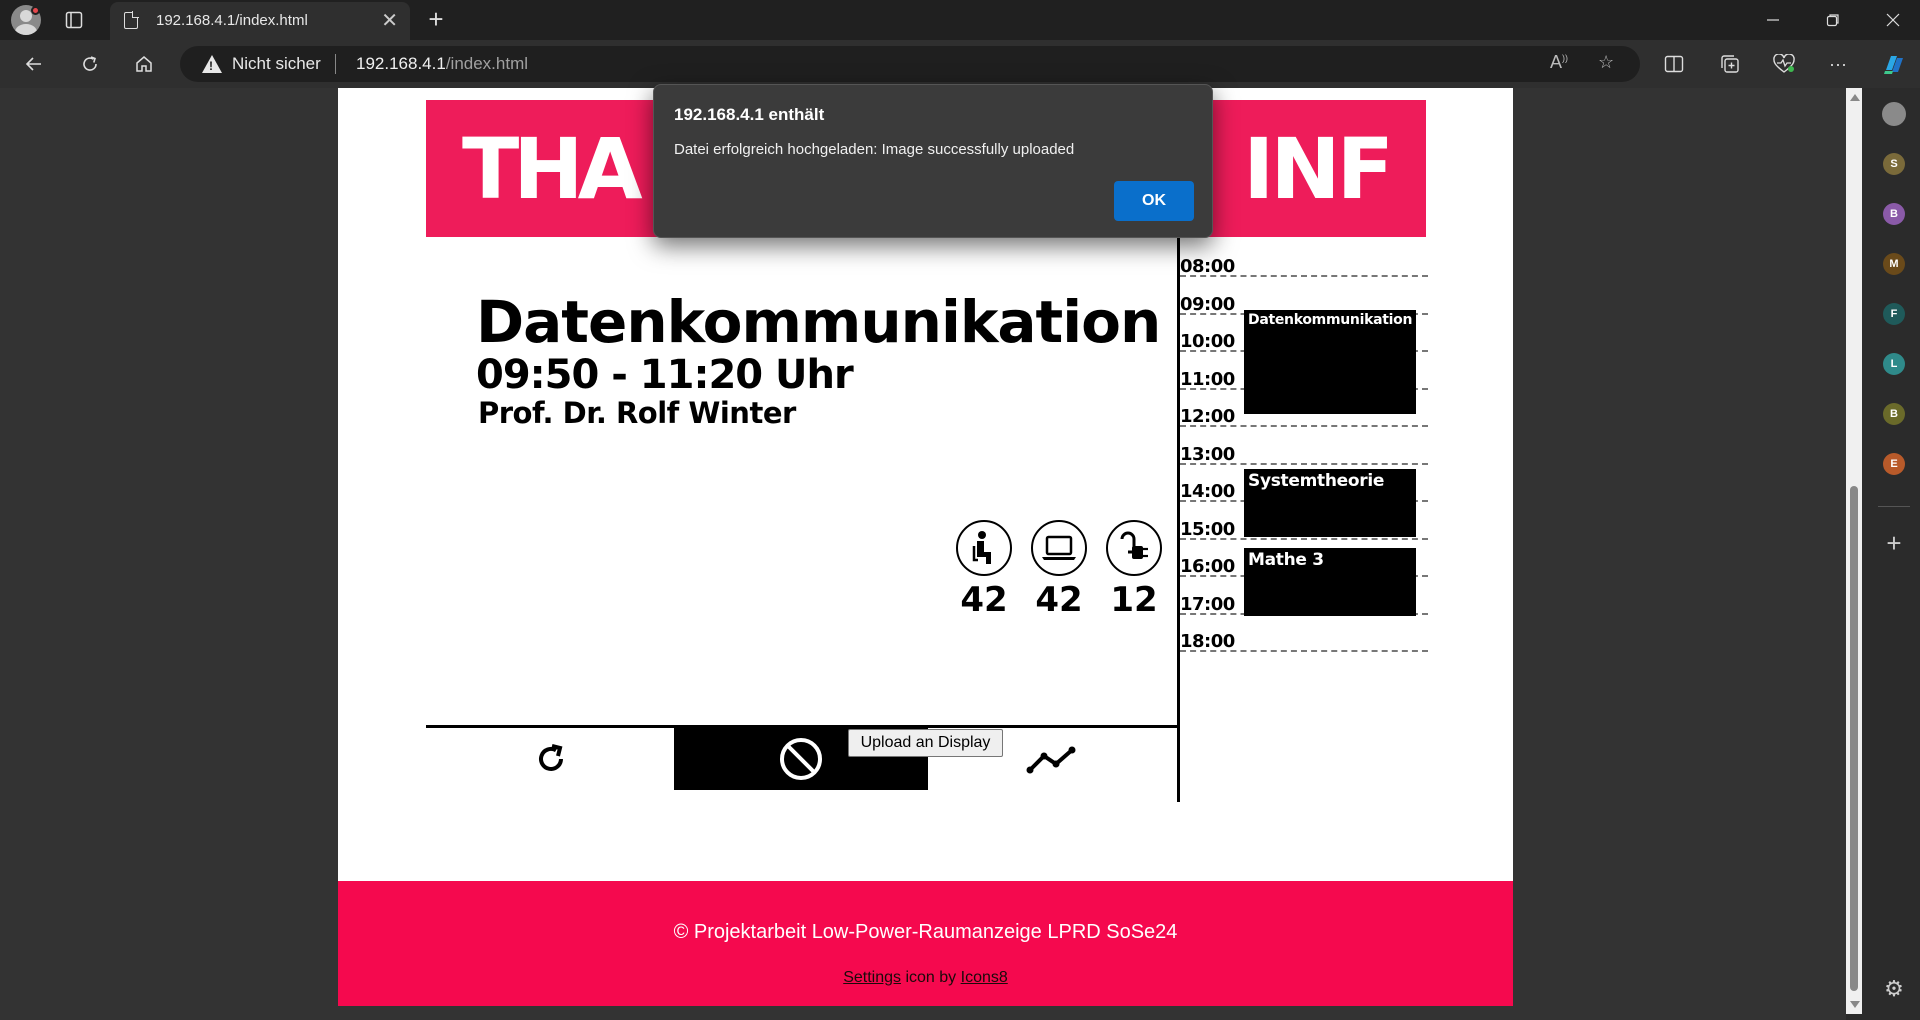 The image size is (1920, 1020). I want to click on sidebar-profile-m: M, so click(1894, 264).